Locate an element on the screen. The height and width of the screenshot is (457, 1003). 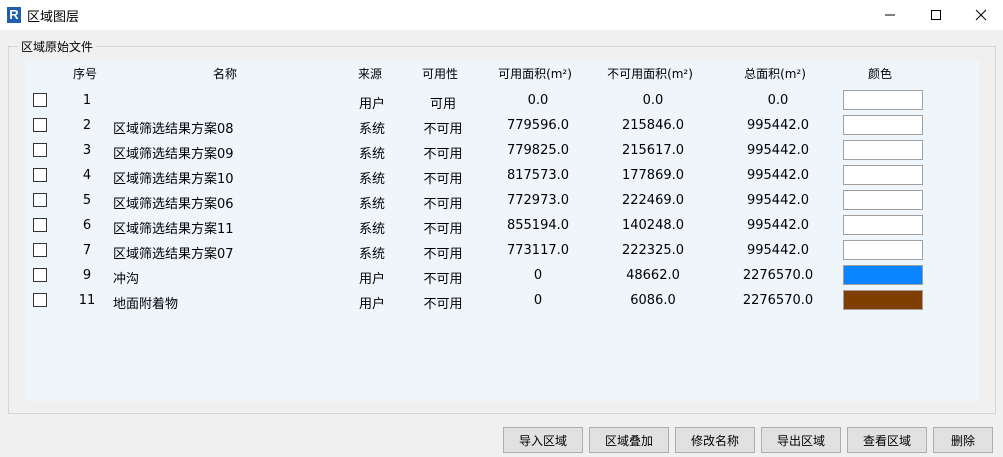
cell-unusable-area: 0.0 is located at coordinates (653, 100).